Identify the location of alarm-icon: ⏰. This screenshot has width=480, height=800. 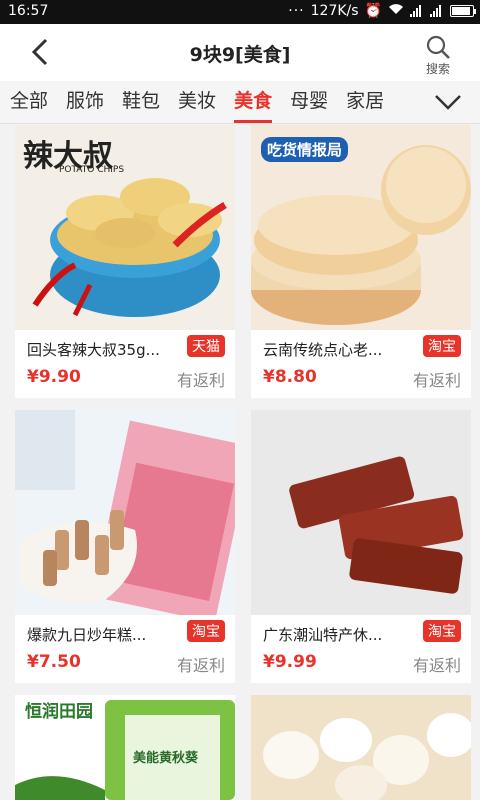
(373, 11).